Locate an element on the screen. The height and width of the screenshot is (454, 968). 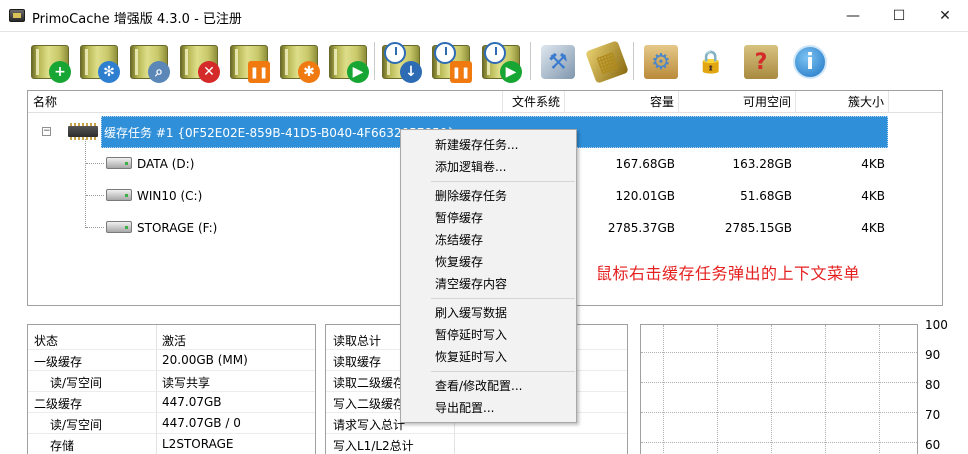
resume-deferred-write-button: ▶ is located at coordinates (501, 62).